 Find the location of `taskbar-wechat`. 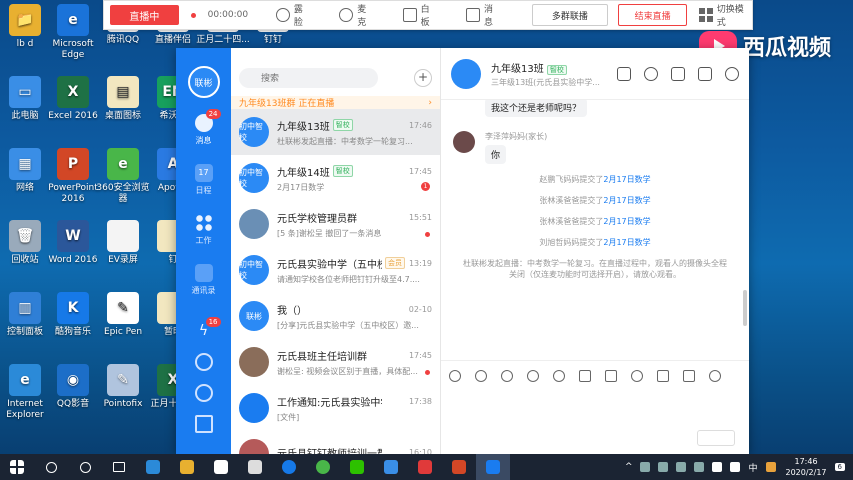

taskbar-wechat is located at coordinates (357, 467).